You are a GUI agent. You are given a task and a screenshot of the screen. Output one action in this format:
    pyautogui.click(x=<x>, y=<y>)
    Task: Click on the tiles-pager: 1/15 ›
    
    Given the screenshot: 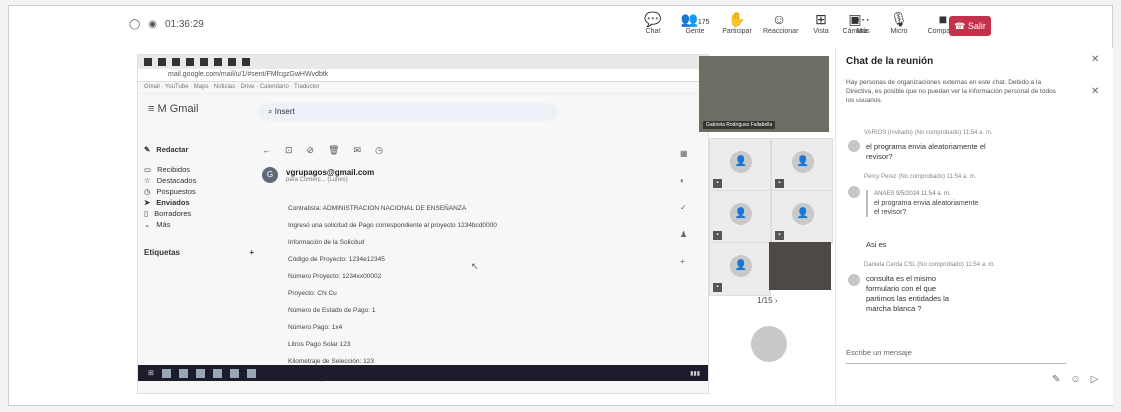 What is the action you would take?
    pyautogui.click(x=767, y=300)
    